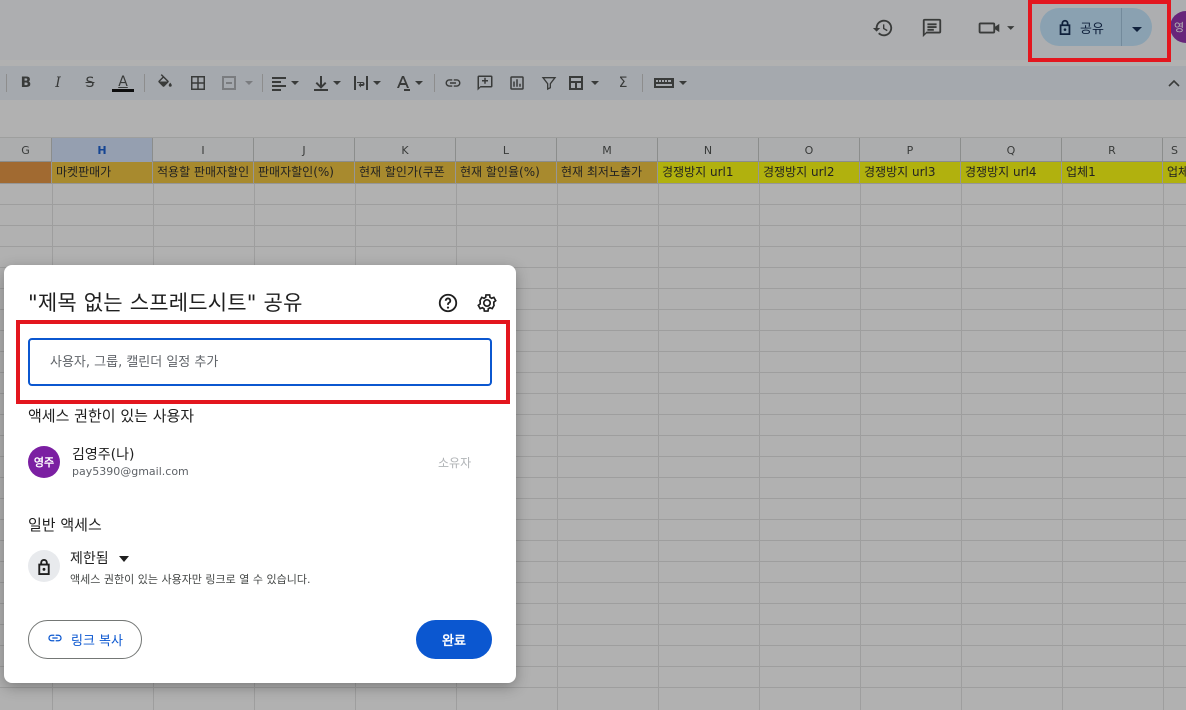  Describe the element at coordinates (448, 303) in the screenshot. I see `help-icon` at that location.